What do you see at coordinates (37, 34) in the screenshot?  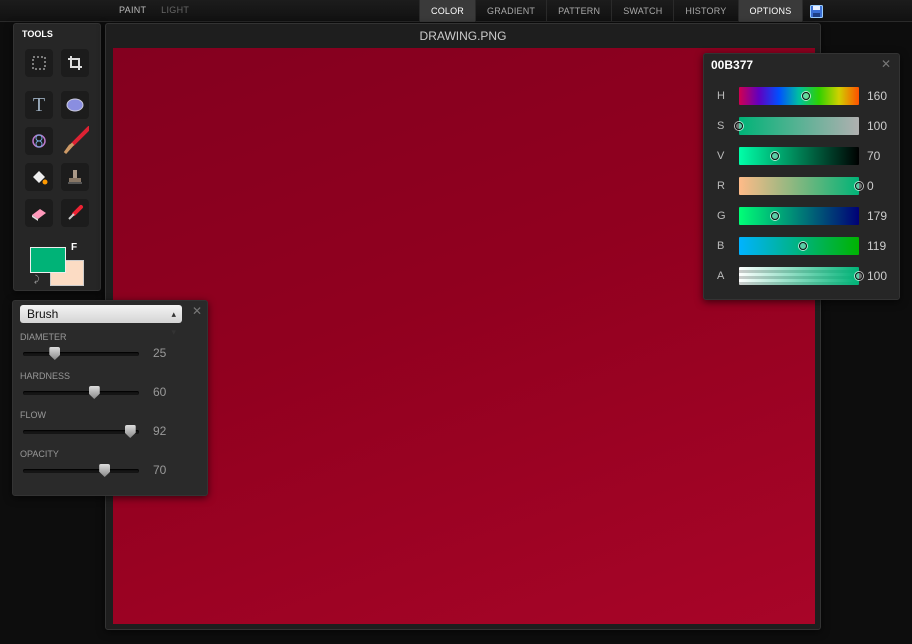 I see `tools-title: TOOLS` at bounding box center [37, 34].